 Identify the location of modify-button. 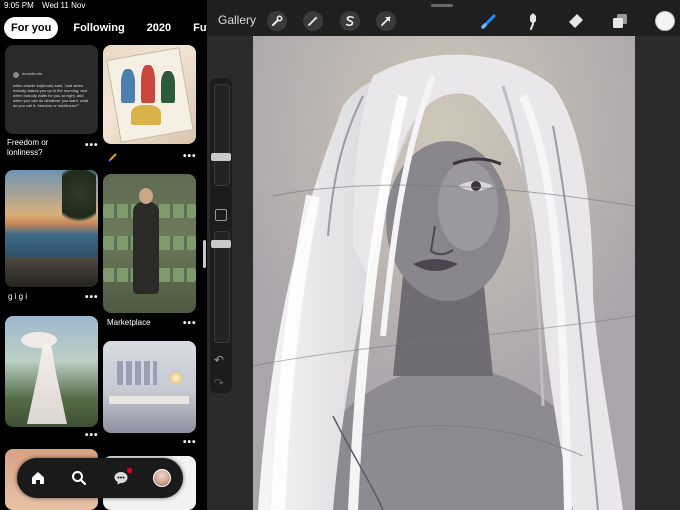
(221, 215).